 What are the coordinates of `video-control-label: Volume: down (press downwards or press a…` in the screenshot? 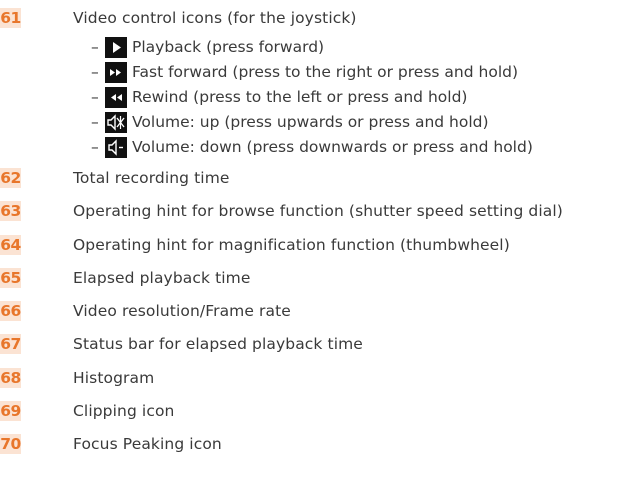 It's located at (332, 147).